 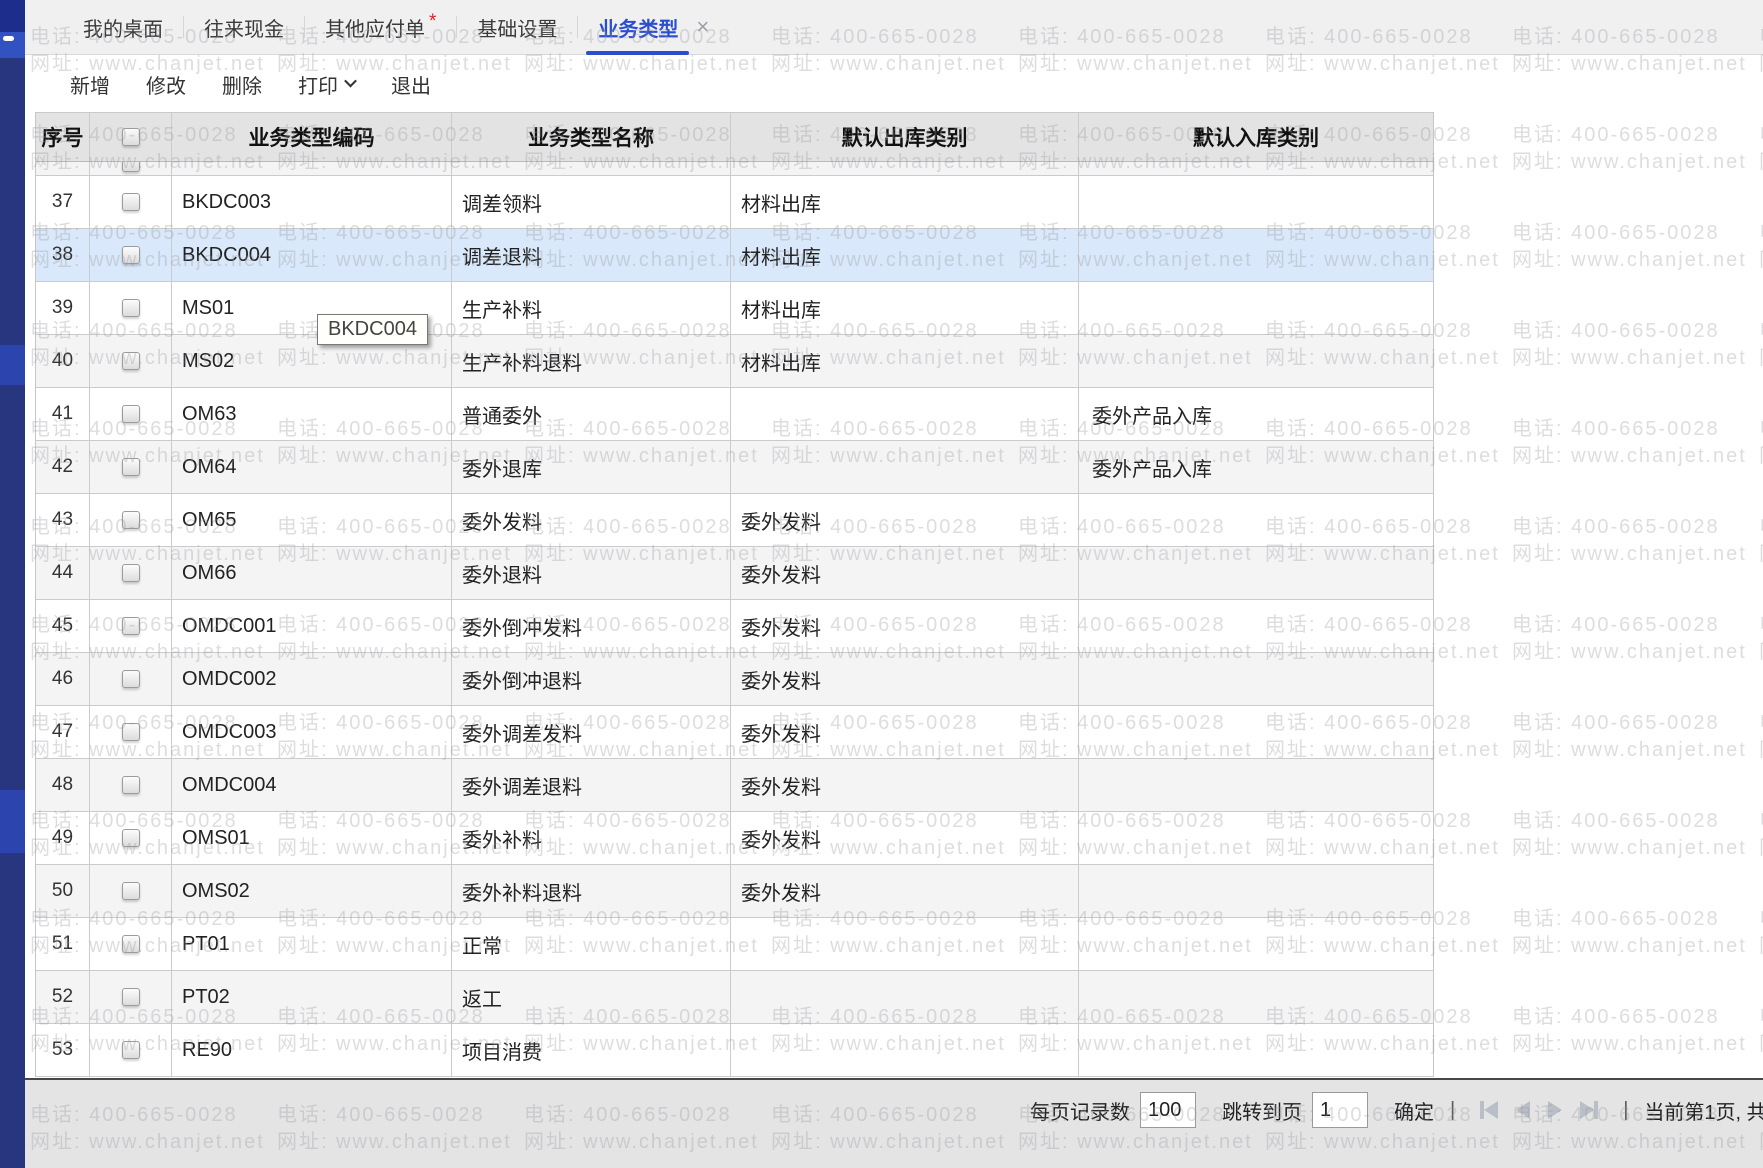 I want to click on cell-name: 调差领料, so click(x=591, y=202).